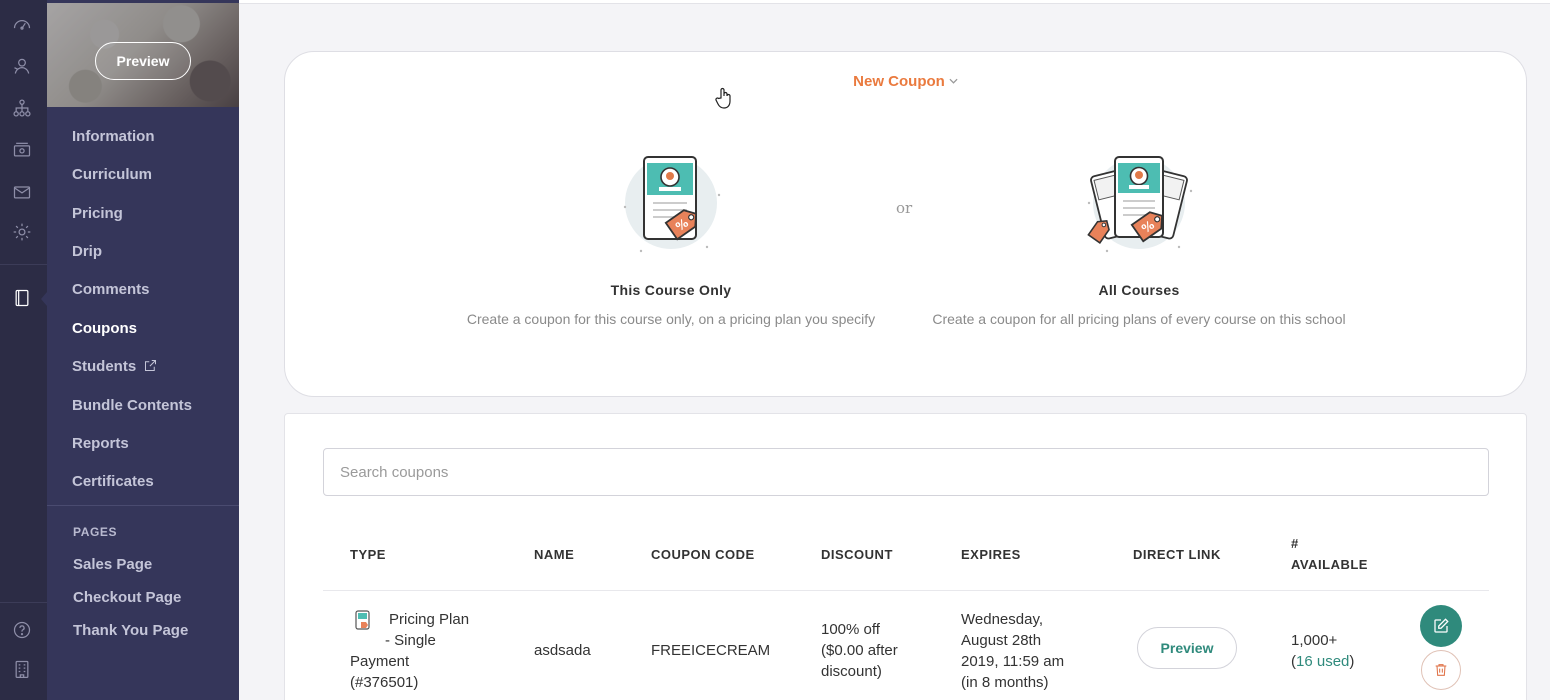  I want to click on used-suffix: ), so click(1352, 661).